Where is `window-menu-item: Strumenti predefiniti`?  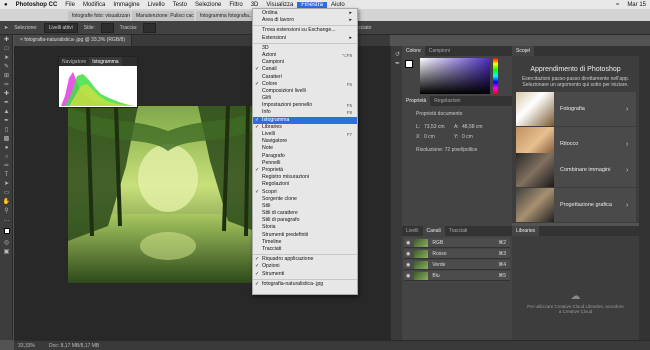
window-menu-item: Strumenti predefiniti is located at coordinates (305, 235).